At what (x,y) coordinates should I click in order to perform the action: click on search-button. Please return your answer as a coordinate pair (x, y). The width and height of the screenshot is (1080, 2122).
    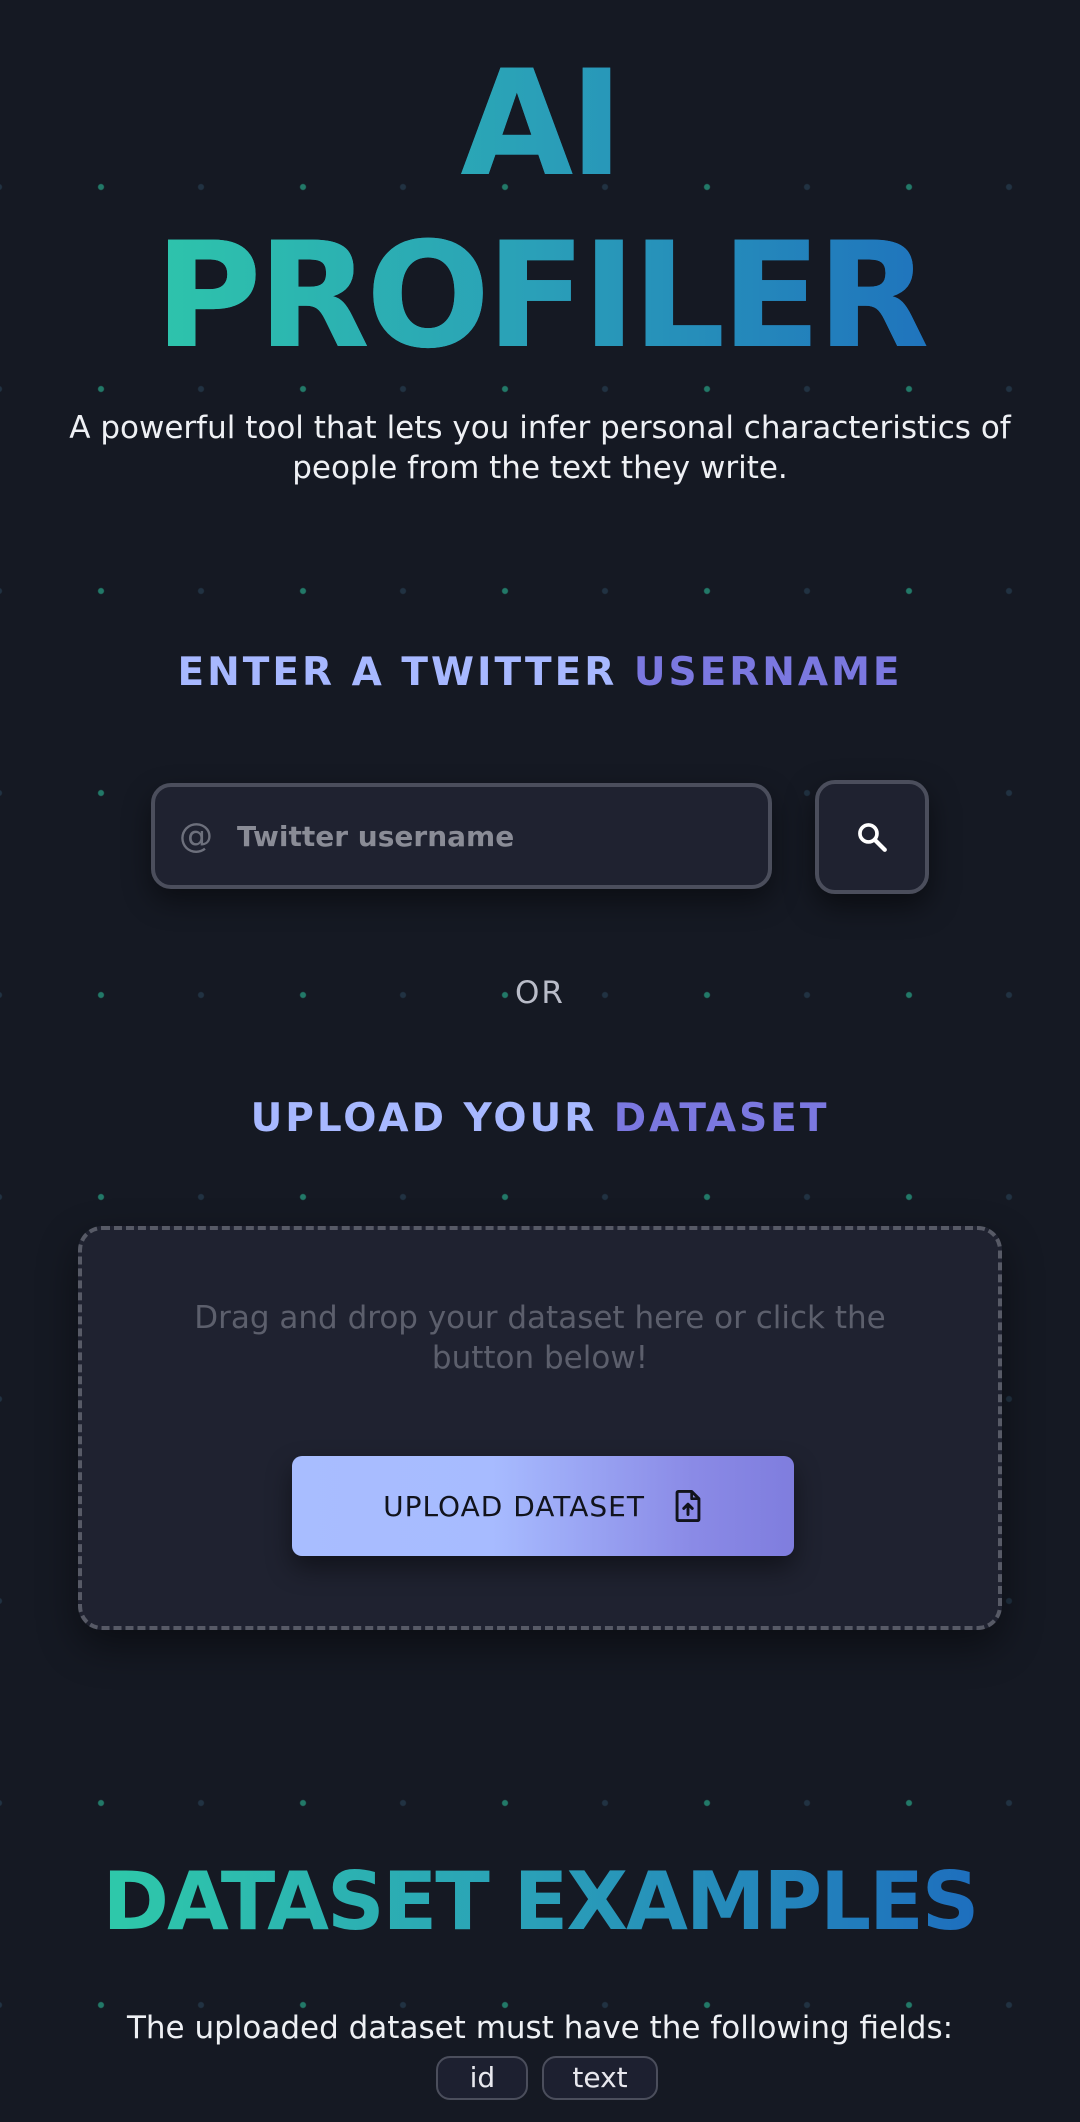
    Looking at the image, I should click on (872, 837).